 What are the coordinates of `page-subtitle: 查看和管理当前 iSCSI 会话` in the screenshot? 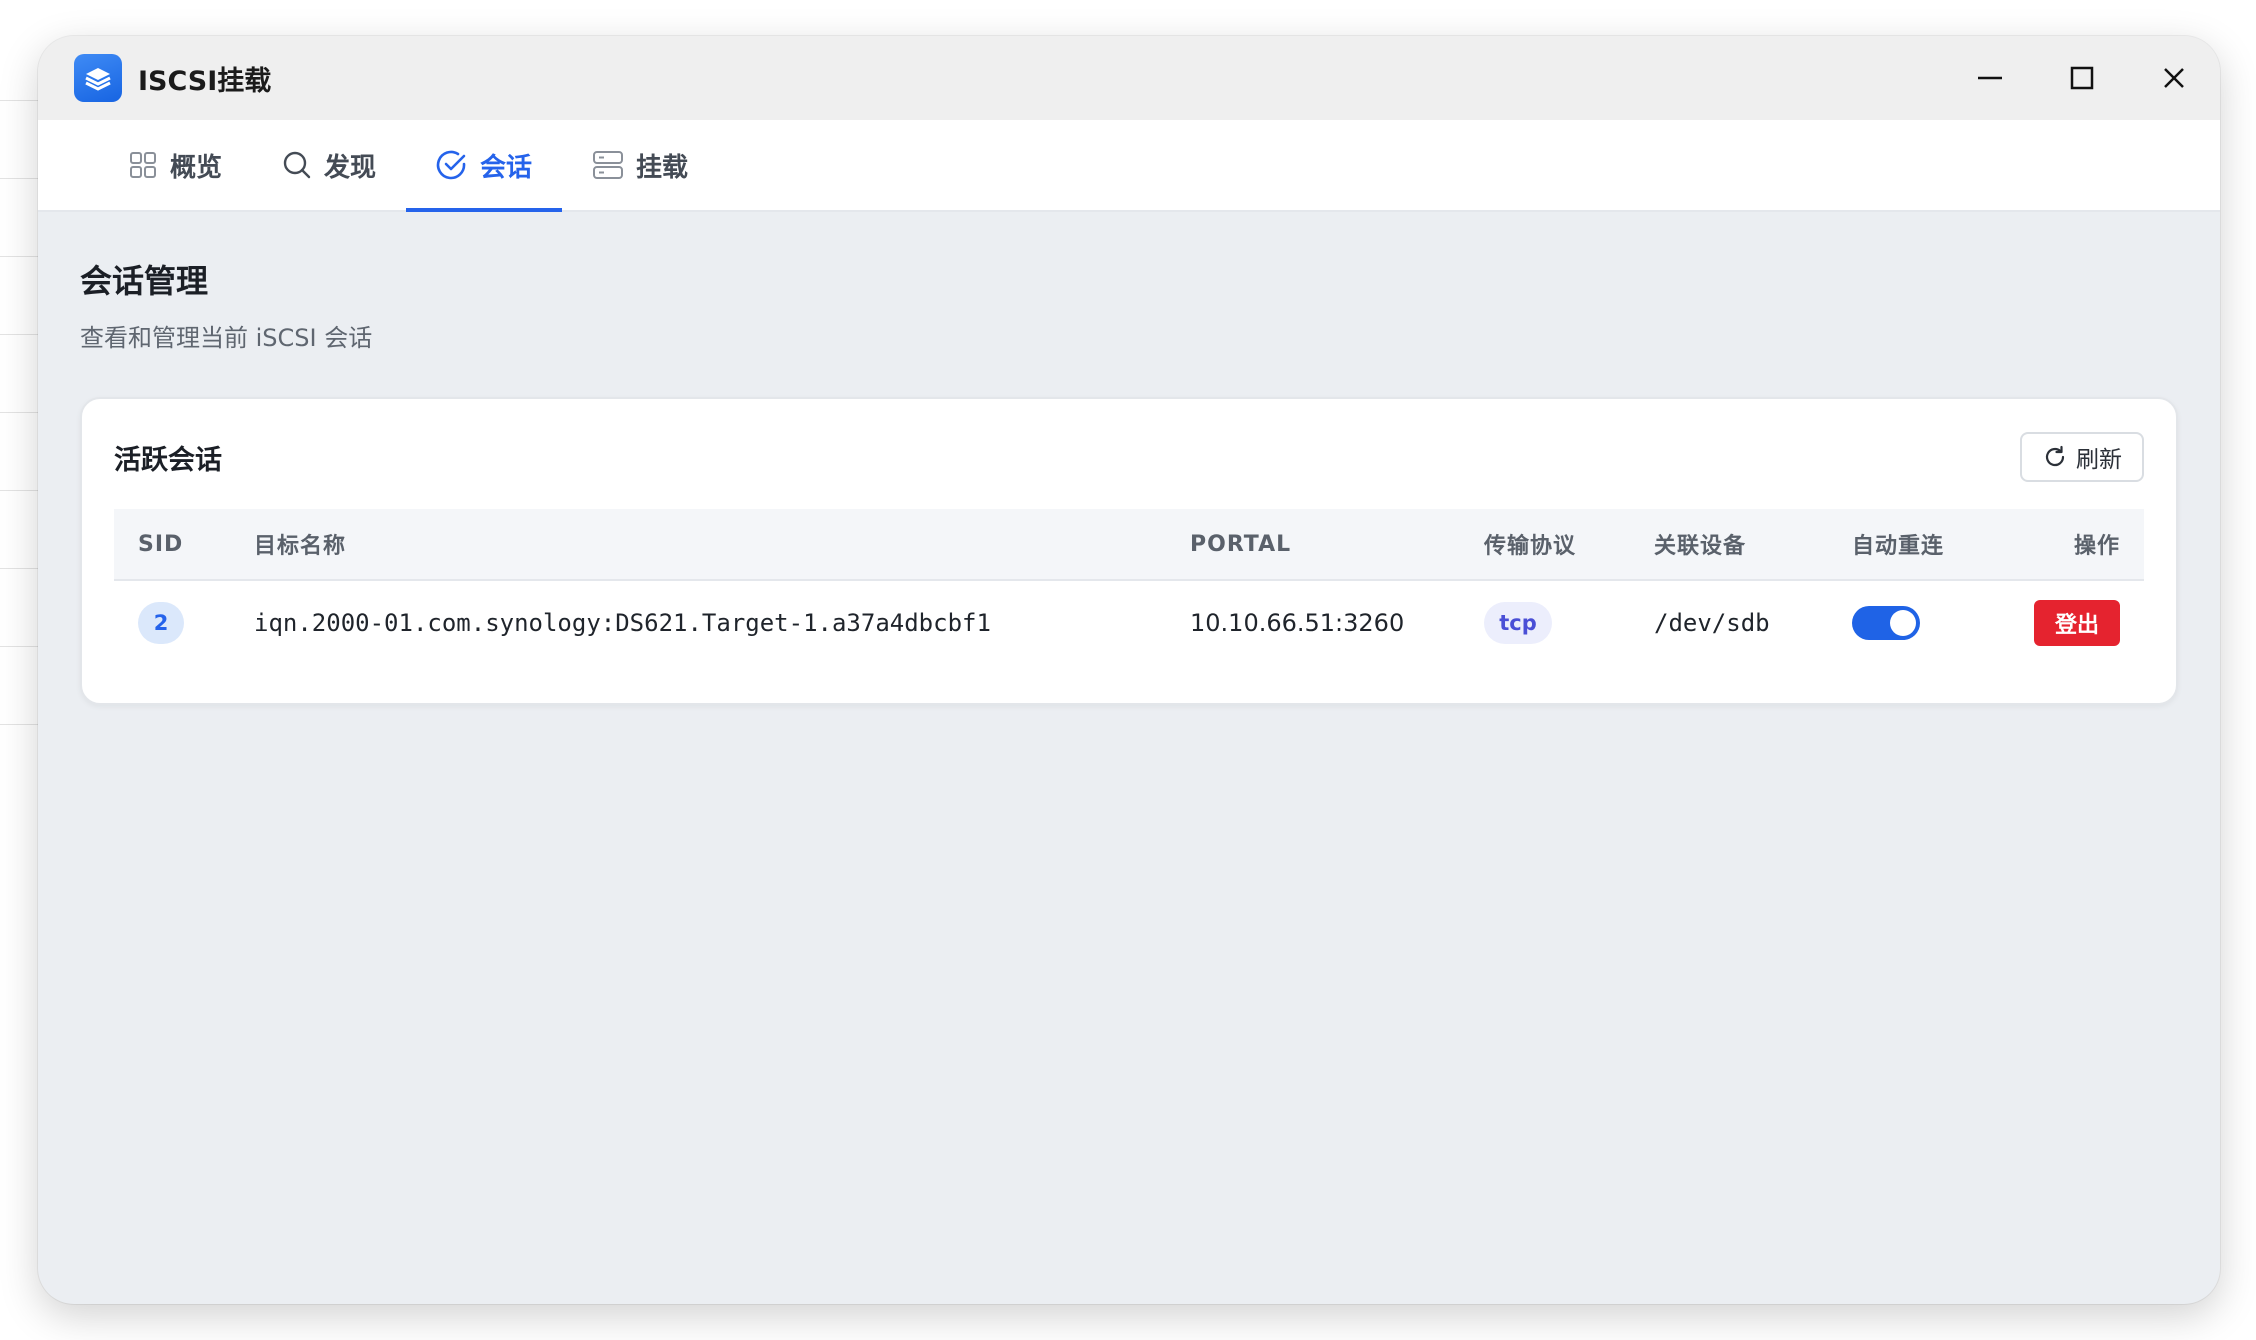 It's located at (226, 338).